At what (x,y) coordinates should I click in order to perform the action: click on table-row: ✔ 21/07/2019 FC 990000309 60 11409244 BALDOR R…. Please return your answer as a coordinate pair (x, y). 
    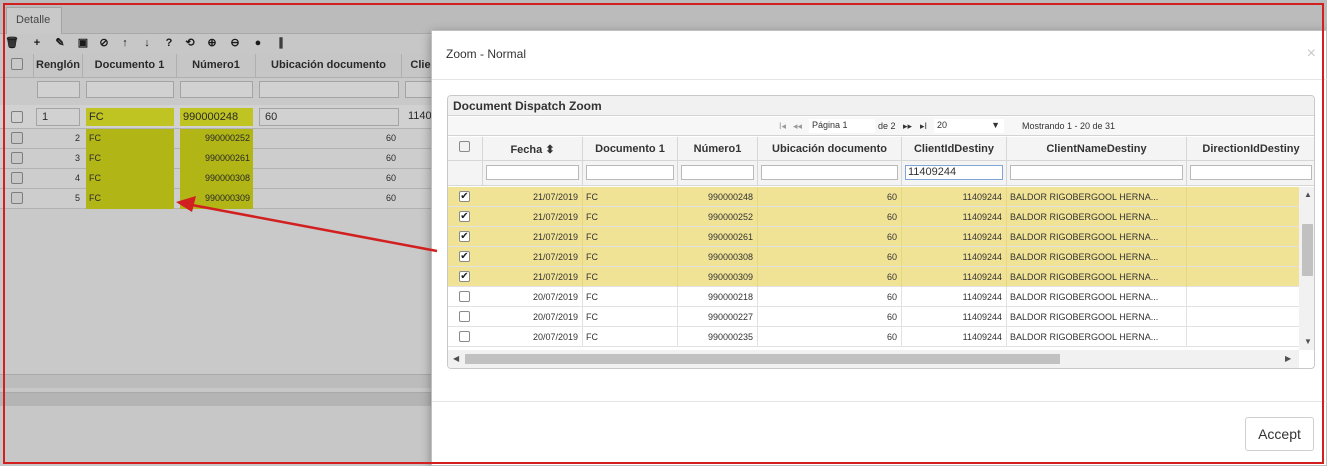
    Looking at the image, I should click on (874, 277).